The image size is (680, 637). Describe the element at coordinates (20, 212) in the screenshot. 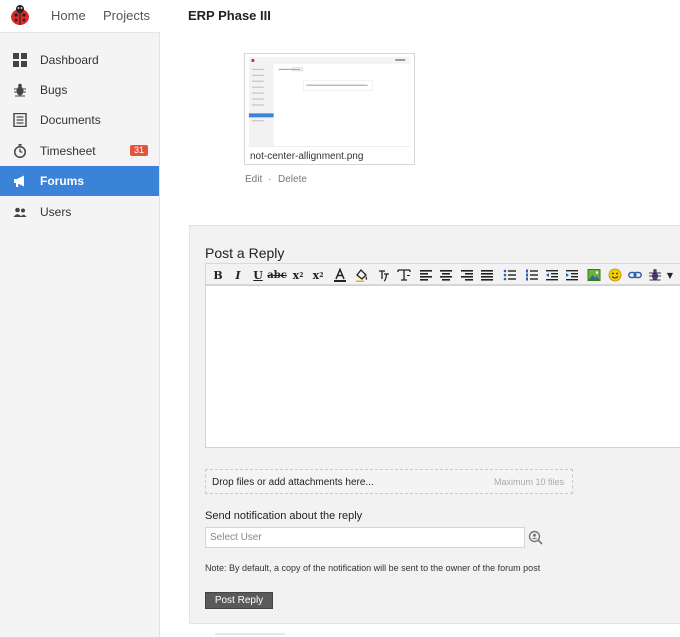

I see `users-icon` at that location.